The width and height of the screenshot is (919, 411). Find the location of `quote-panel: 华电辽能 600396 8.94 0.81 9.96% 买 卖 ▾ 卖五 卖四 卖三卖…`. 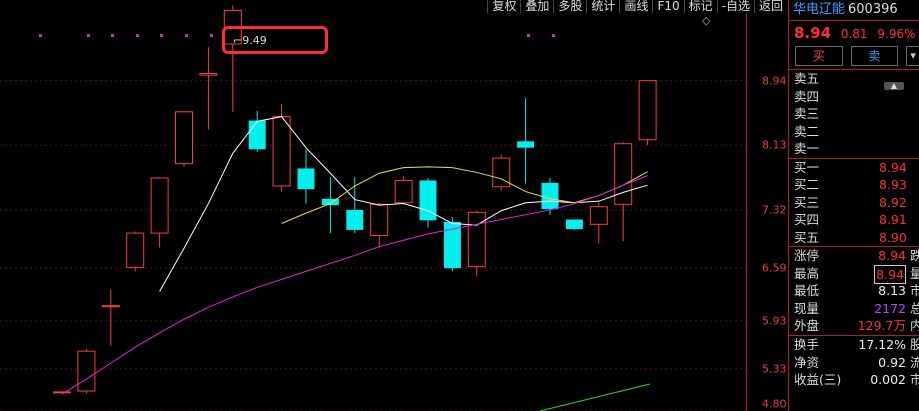

quote-panel: 华电辽能 600396 8.94 0.81 9.96% 买 卖 ▾ 卖五 卖四 卖三卖… is located at coordinates (853, 205).